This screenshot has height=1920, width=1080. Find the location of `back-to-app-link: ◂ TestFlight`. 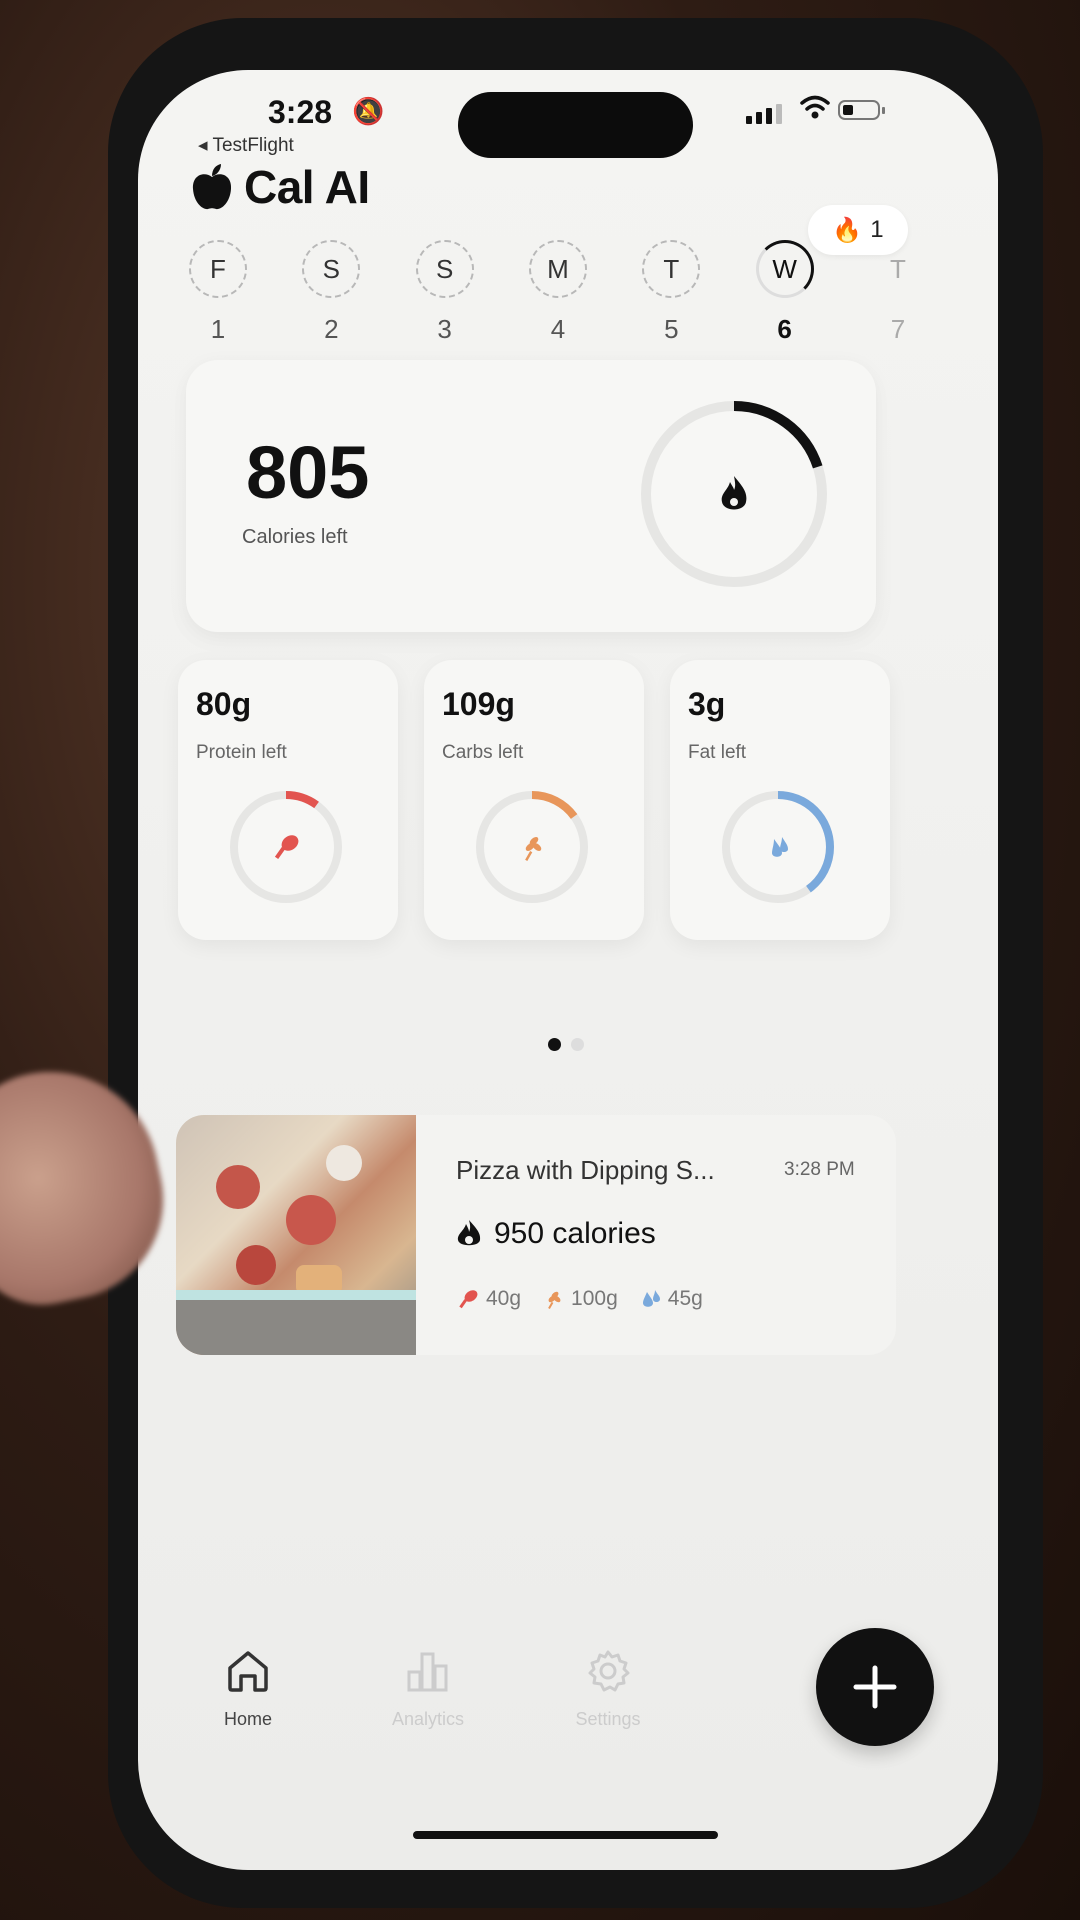

back-to-app-link: ◂ TestFlight is located at coordinates (246, 145).